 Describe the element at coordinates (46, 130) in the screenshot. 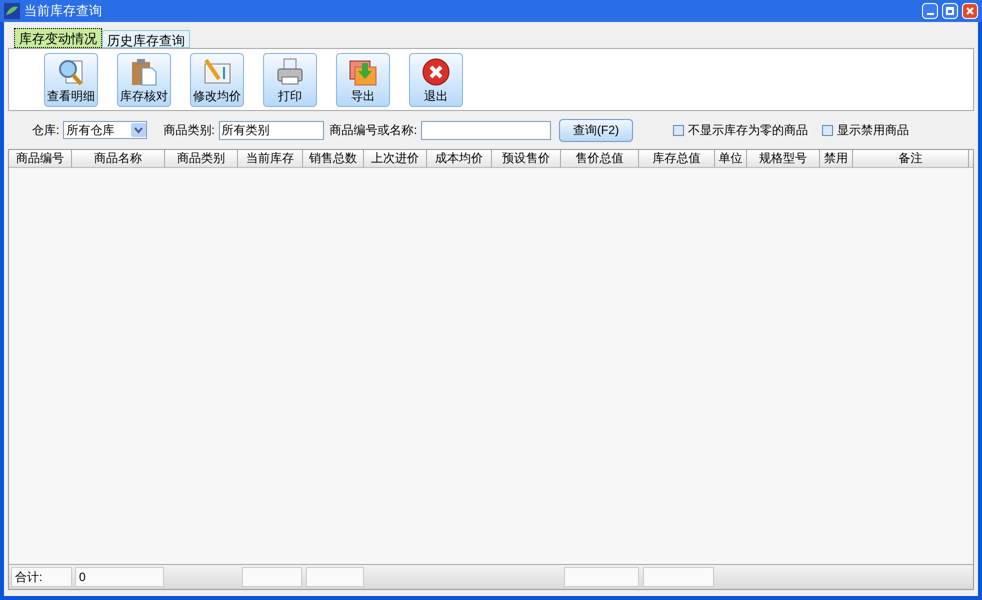

I see `warehouse-label: 仓库:` at that location.